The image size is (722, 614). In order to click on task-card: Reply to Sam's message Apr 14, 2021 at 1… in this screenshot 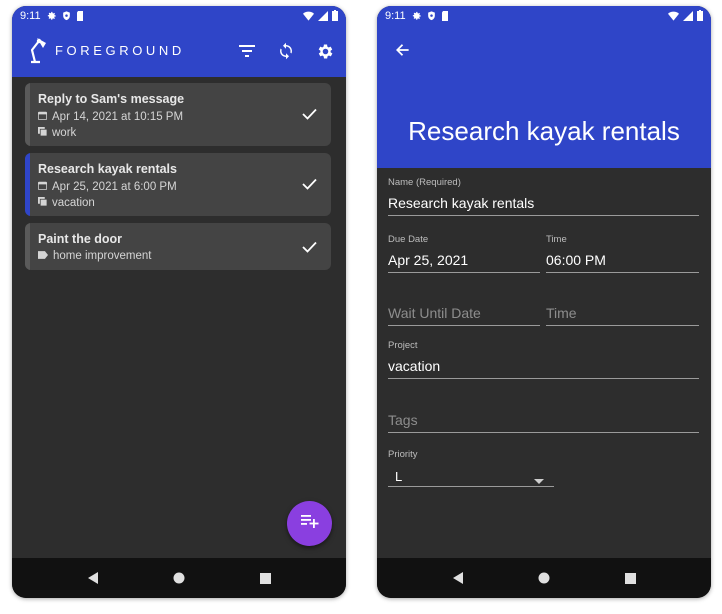, I will do `click(178, 114)`.